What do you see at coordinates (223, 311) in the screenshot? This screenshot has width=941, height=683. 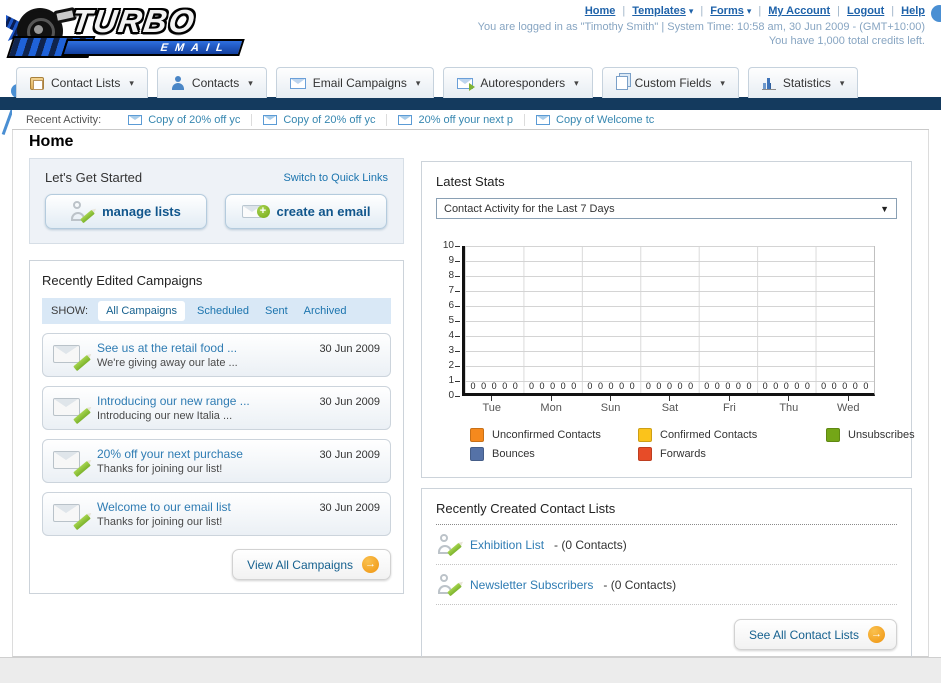 I see `campaigns-tab-scheduled: Scheduled` at bounding box center [223, 311].